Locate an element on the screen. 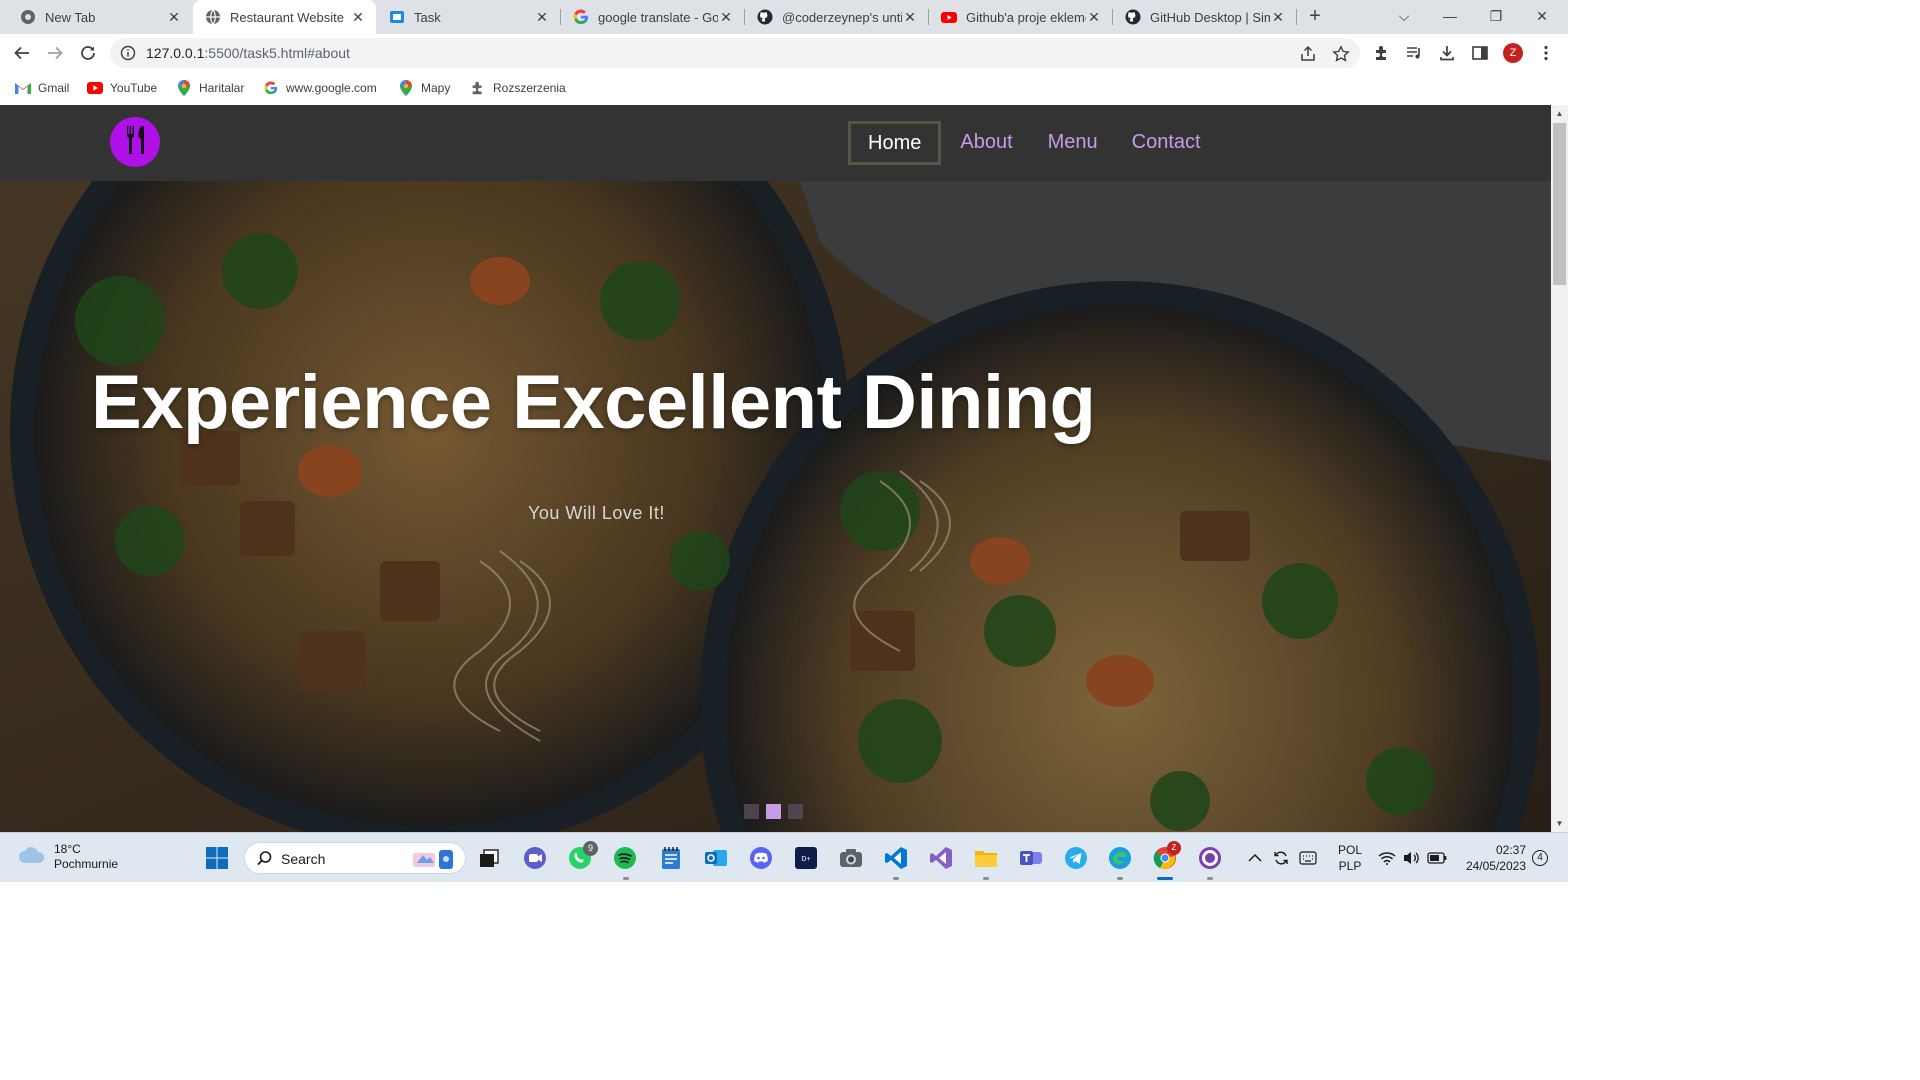 This screenshot has height=1080, width=1920. puzzle-icon is located at coordinates (478, 88).